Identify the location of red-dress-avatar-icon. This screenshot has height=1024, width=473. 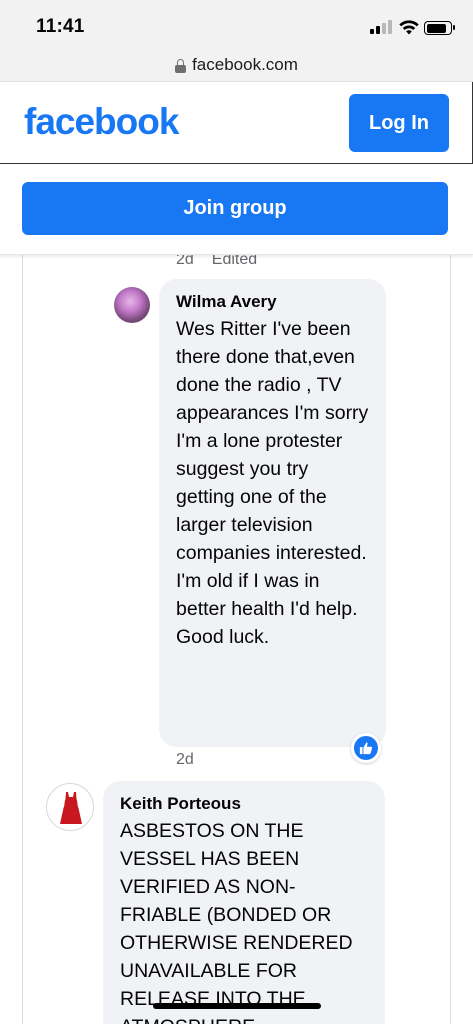
(71, 808).